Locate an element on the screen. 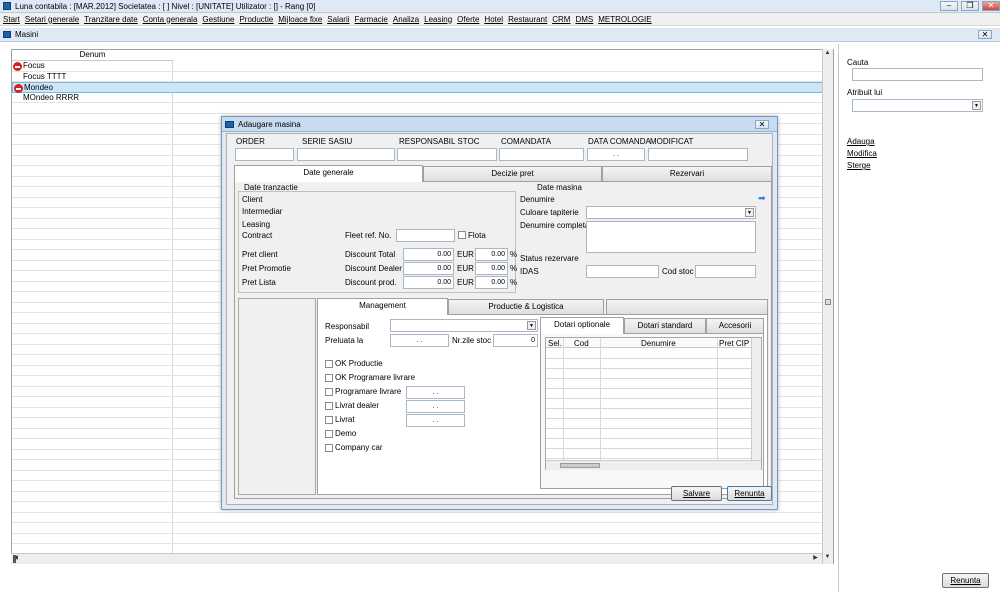 The height and width of the screenshot is (603, 1000). table-row: MOndeo RRRR is located at coordinates (417, 98).